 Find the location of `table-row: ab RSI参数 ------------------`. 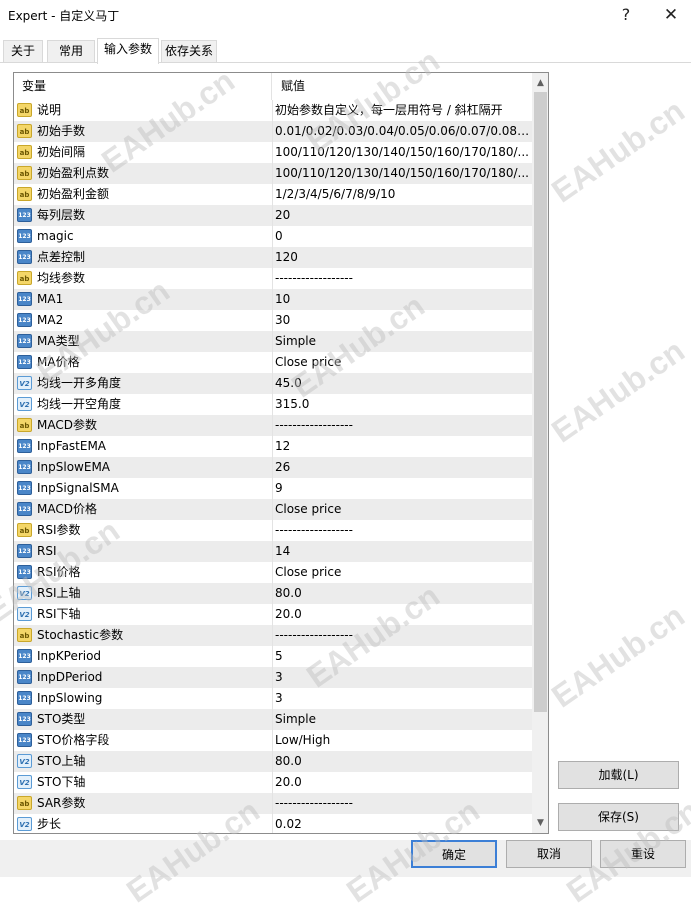

table-row: ab RSI参数 ------------------ is located at coordinates (273, 530).